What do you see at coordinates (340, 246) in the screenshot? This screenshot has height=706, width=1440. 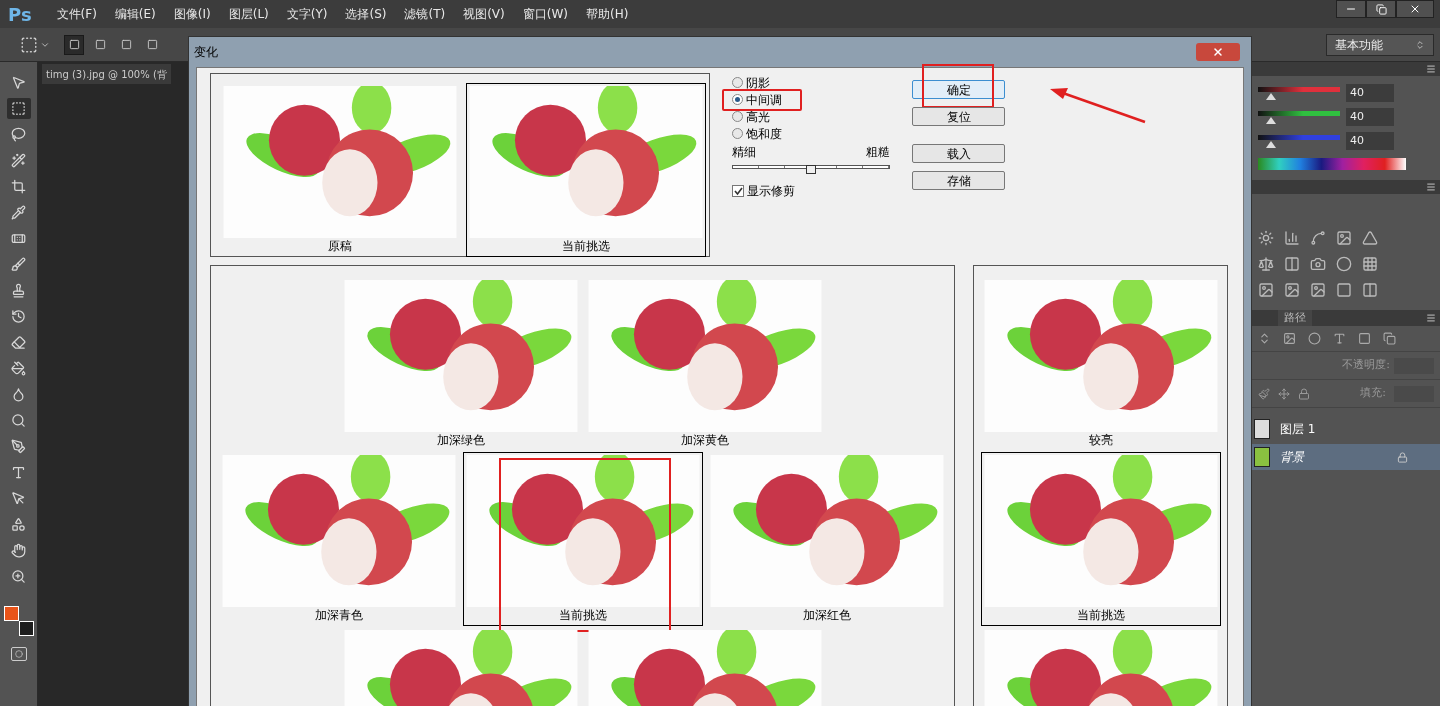 I see `thumbnail-caption: 原稿` at bounding box center [340, 246].